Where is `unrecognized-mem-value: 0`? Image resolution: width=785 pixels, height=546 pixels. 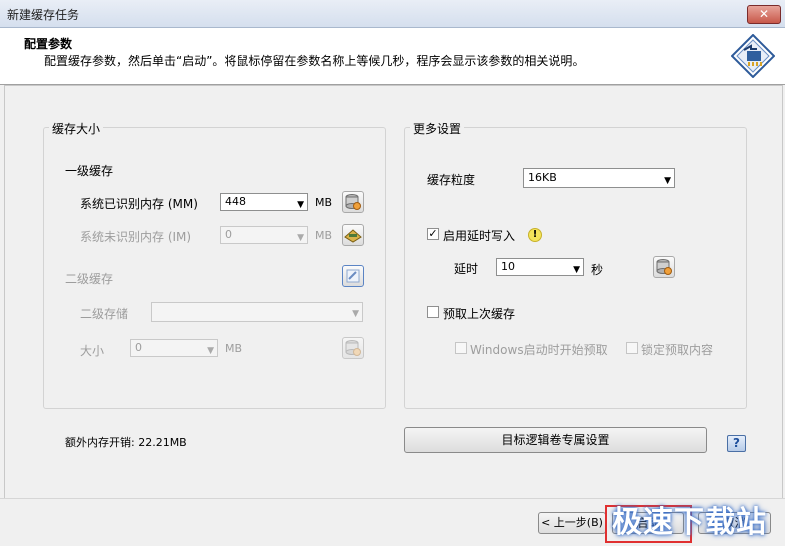 unrecognized-mem-value: 0 is located at coordinates (228, 234).